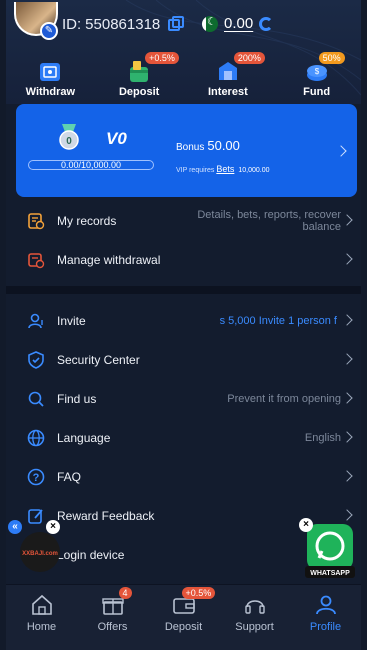 This screenshot has height=650, width=367. Describe the element at coordinates (36, 260) in the screenshot. I see `manage-withdrawal-icon` at that location.